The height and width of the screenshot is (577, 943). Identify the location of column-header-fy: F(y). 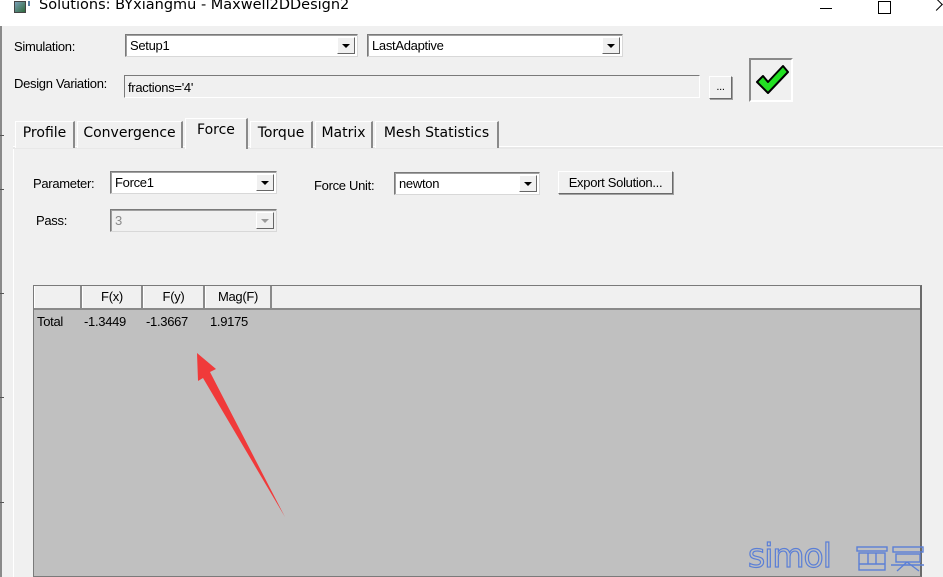
(174, 297).